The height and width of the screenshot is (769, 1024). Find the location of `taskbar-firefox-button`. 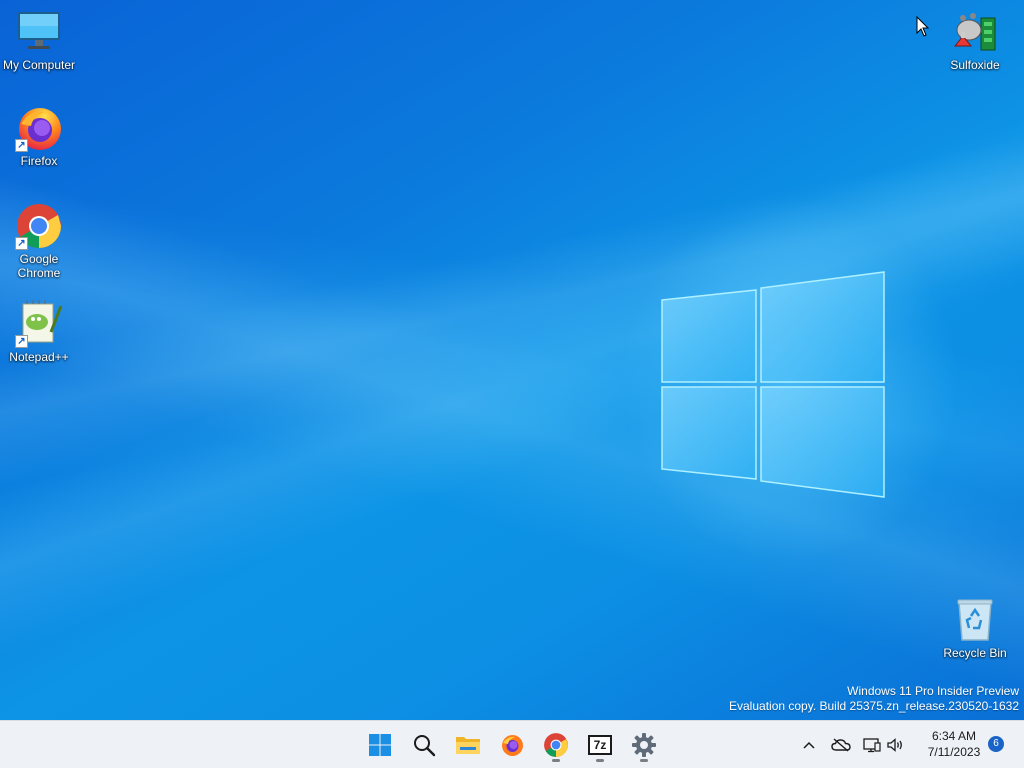

taskbar-firefox-button is located at coordinates (512, 745).